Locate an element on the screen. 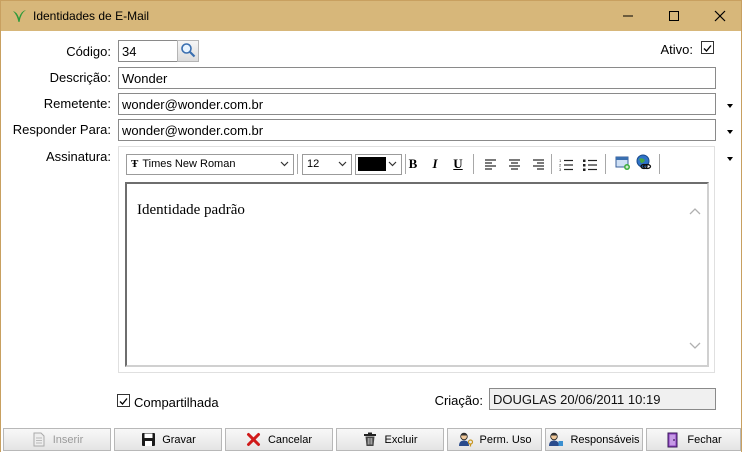 The image size is (742, 452). codigo-input: 34 is located at coordinates (148, 51).